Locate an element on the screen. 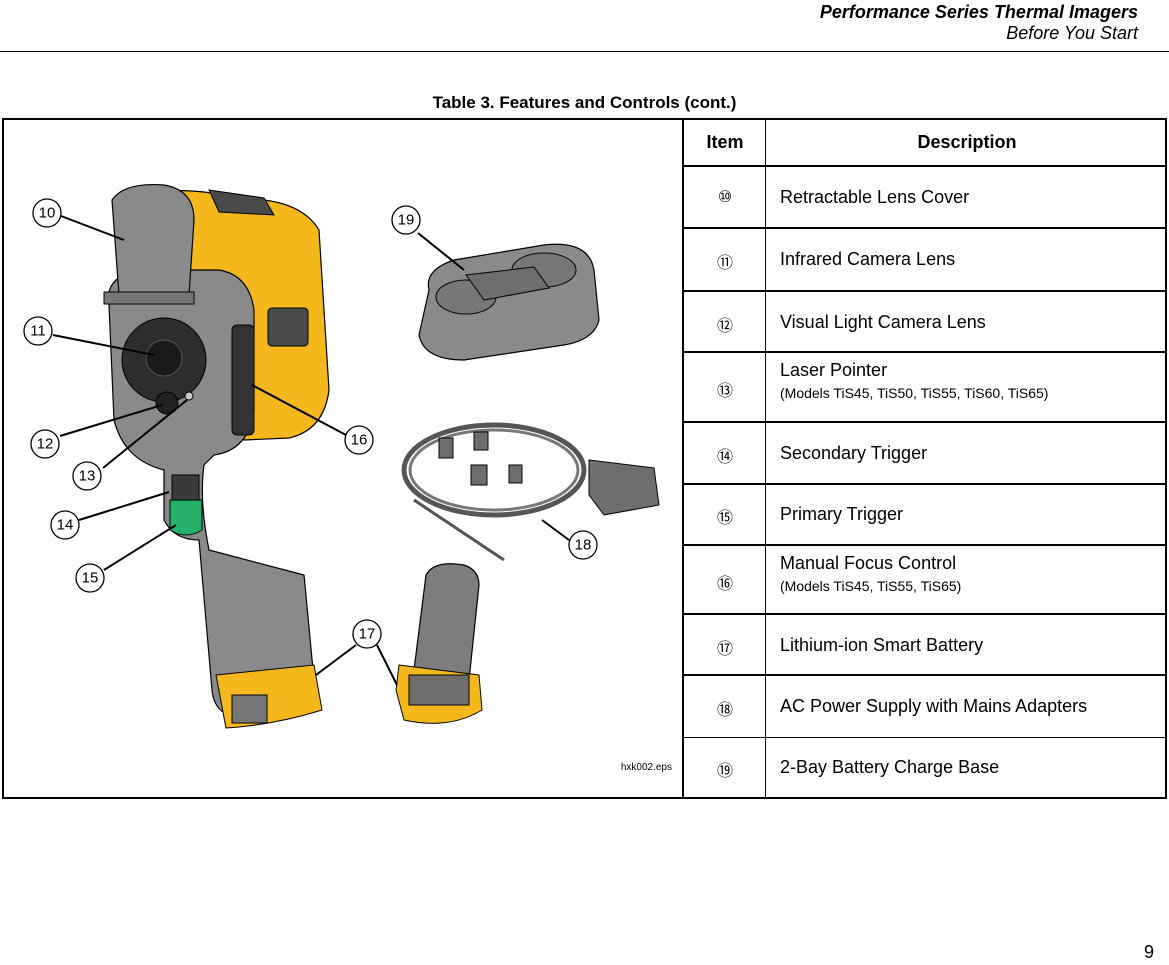 This screenshot has height=965, width=1169. table-row: ⑭ Secondary Trigger is located at coordinates (925, 454).